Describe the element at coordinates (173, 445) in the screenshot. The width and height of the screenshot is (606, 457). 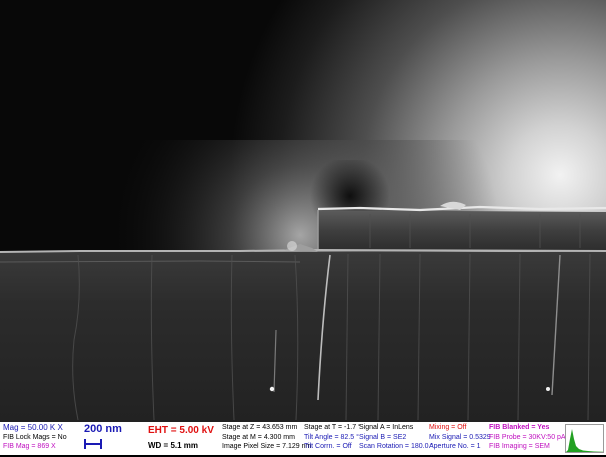
I see `wd-label: WD = 5.1 mm` at that location.